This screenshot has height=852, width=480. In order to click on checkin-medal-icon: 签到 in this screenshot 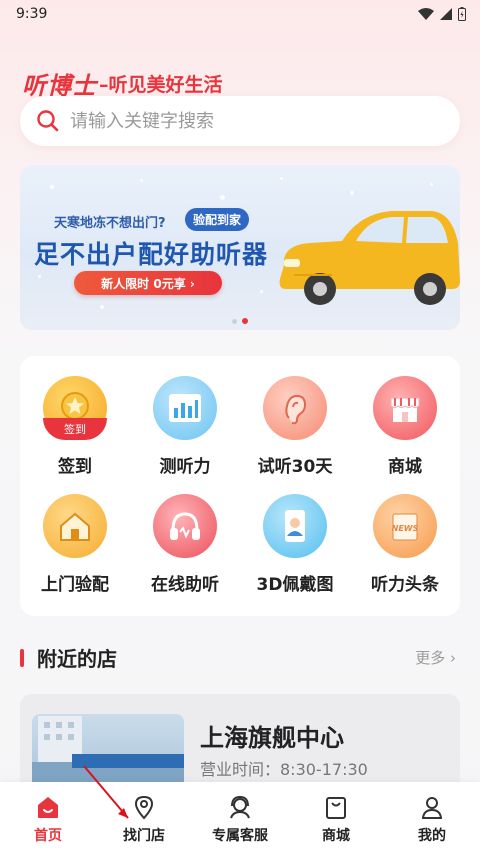, I will do `click(75, 408)`.